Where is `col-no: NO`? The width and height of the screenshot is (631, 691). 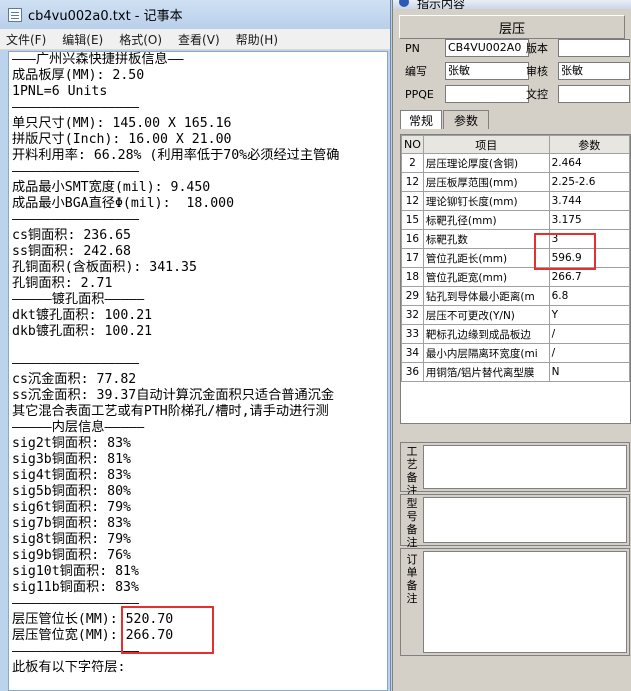 col-no: NO is located at coordinates (412, 144).